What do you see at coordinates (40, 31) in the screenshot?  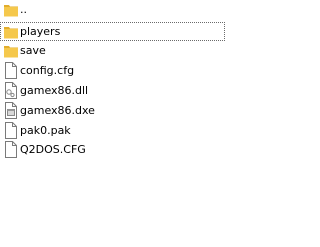 I see `file-name: players` at bounding box center [40, 31].